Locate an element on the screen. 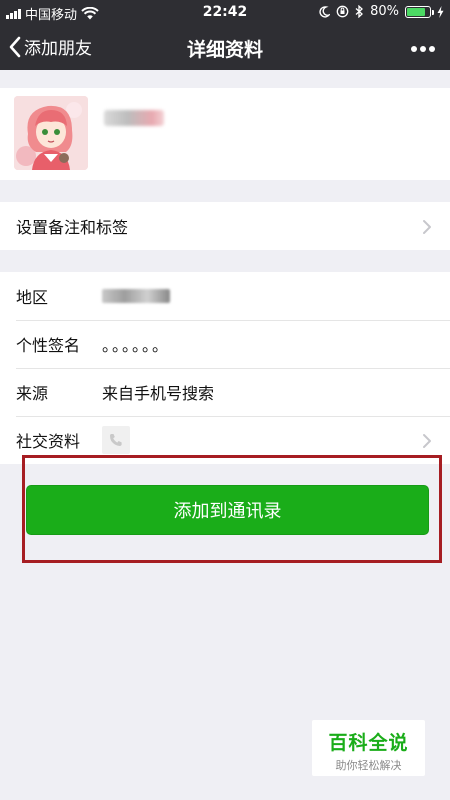  back-label: 添加朋友 is located at coordinates (58, 49).